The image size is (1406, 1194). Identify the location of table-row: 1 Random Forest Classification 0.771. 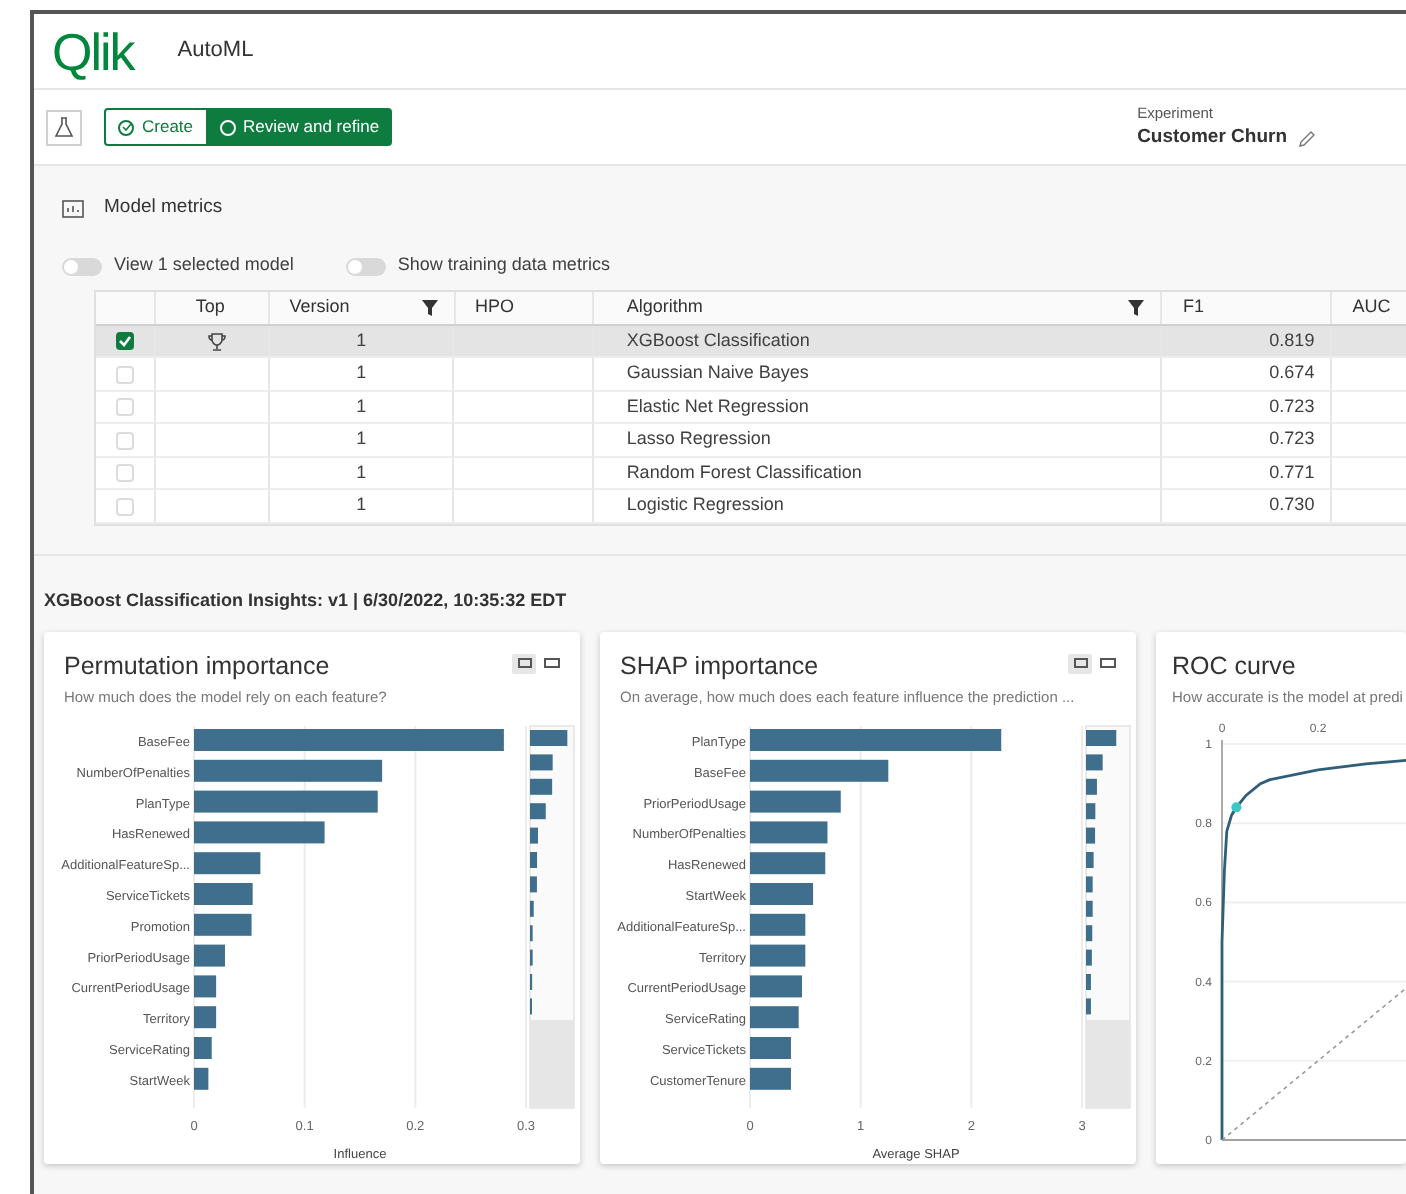
(751, 474).